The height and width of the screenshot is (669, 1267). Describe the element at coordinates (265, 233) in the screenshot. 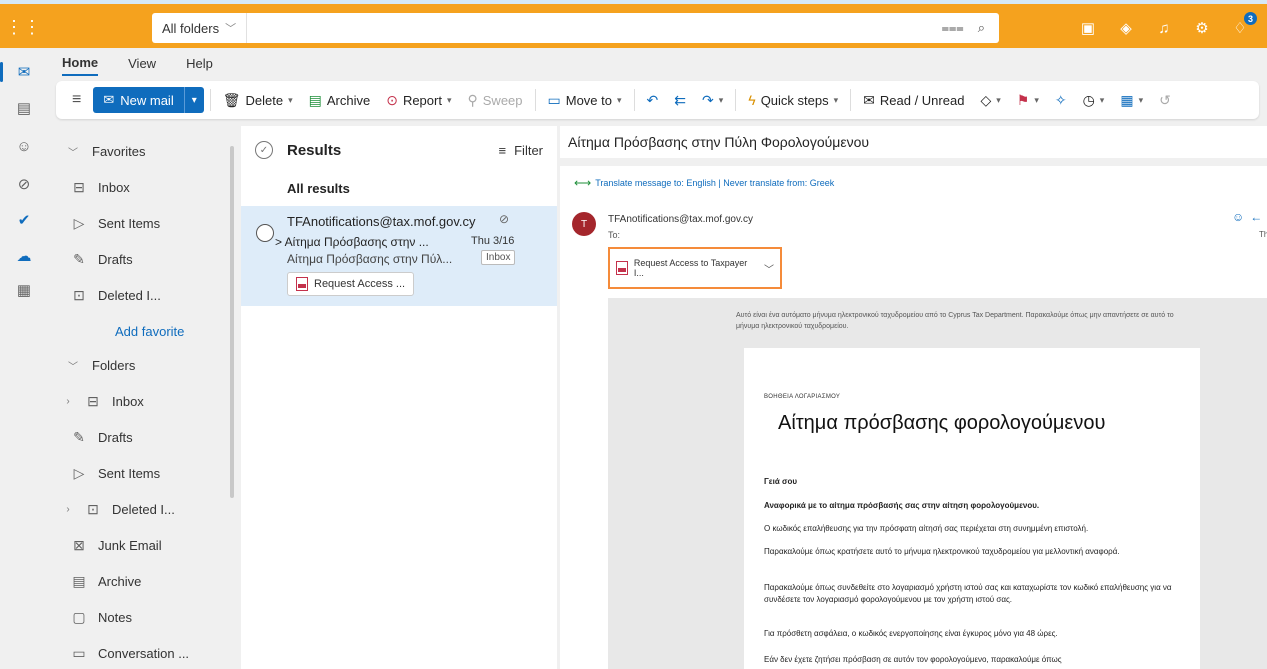

I see `select-message-checkbox` at that location.